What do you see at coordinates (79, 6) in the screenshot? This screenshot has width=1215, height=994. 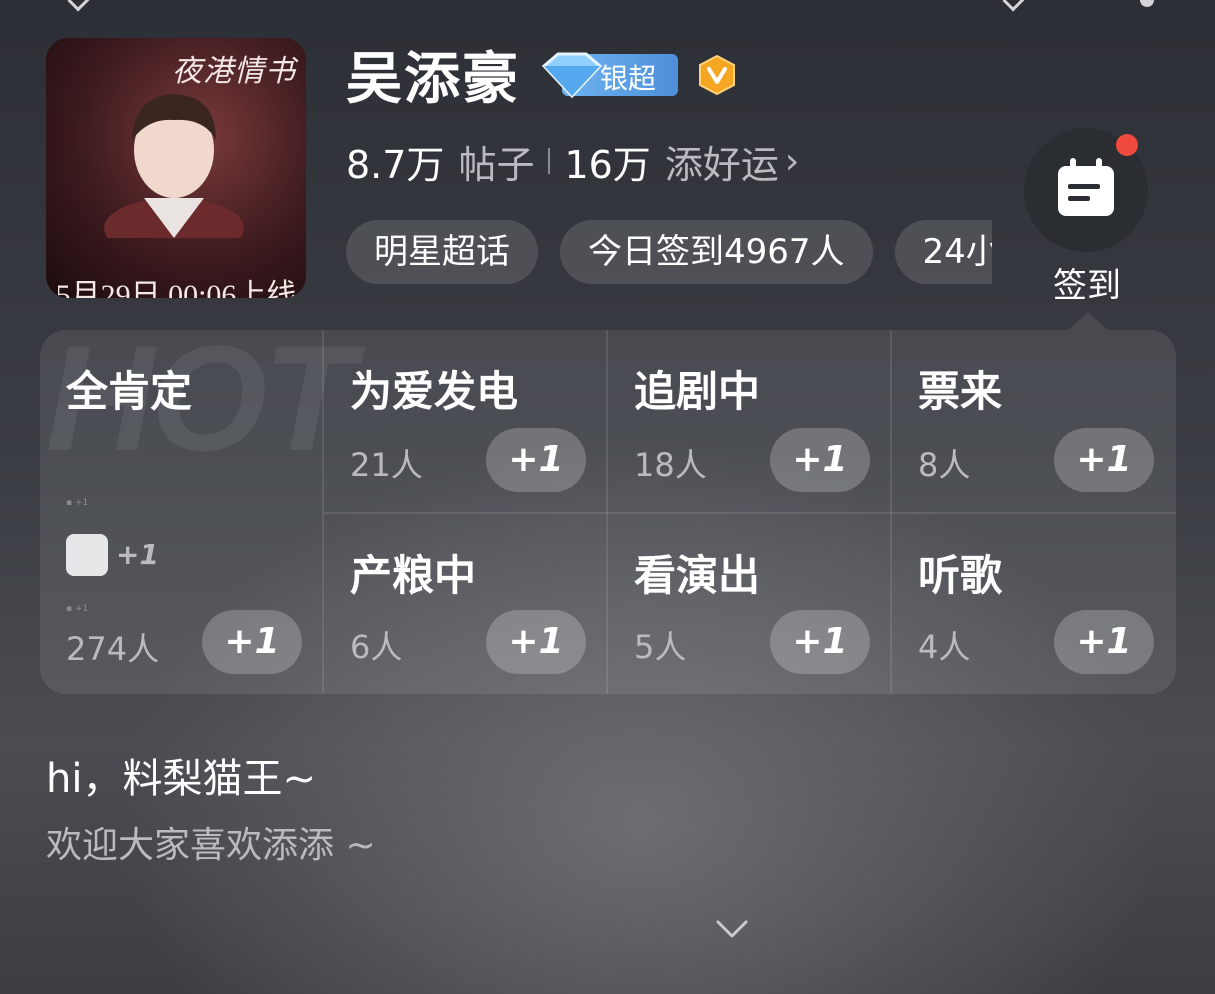 I see `status-arrow-icon` at bounding box center [79, 6].